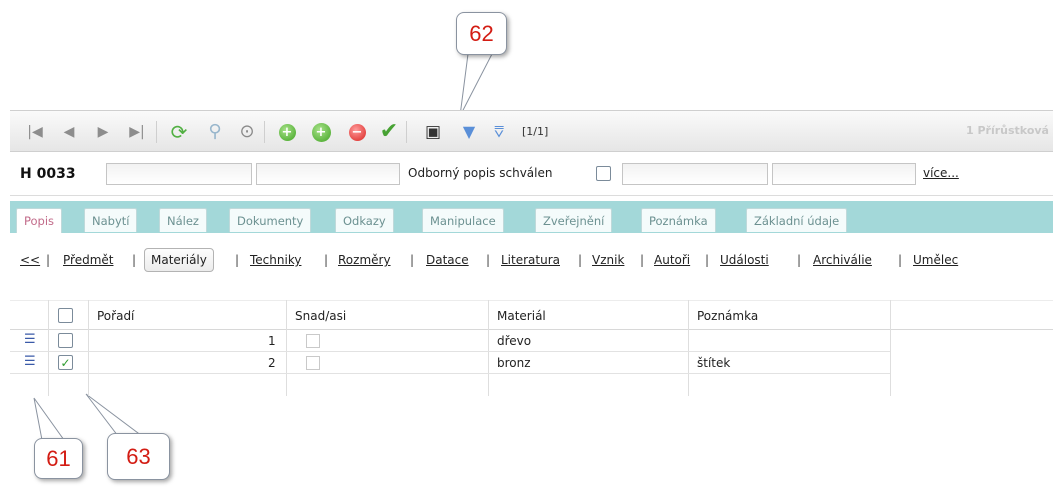  Describe the element at coordinates (321, 132) in the screenshot. I see `add-copy-icon: +` at that location.